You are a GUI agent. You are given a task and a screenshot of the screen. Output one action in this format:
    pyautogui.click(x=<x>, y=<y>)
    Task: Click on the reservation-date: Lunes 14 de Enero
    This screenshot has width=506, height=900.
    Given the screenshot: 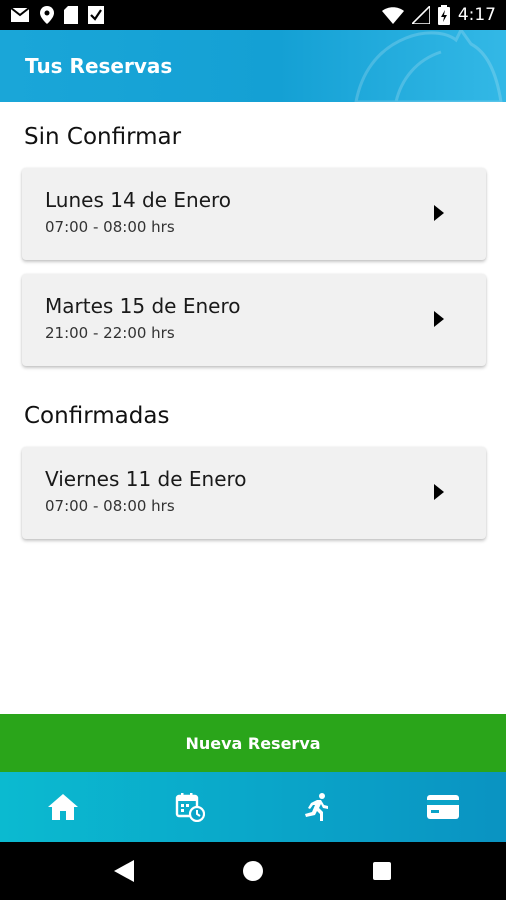 What is the action you would take?
    pyautogui.click(x=138, y=200)
    